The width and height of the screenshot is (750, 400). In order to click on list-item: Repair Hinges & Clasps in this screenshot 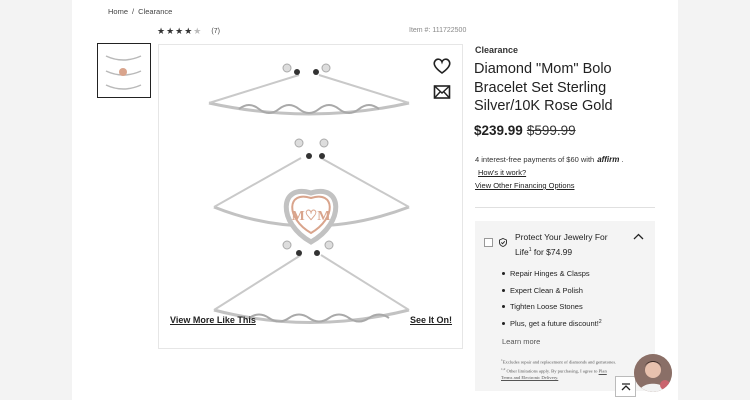, I will do `click(552, 277)`.